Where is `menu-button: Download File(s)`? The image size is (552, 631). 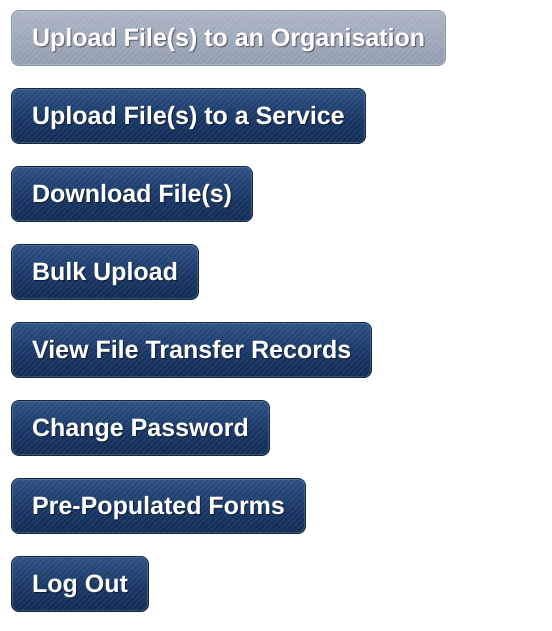
menu-button: Download File(s) is located at coordinates (132, 194).